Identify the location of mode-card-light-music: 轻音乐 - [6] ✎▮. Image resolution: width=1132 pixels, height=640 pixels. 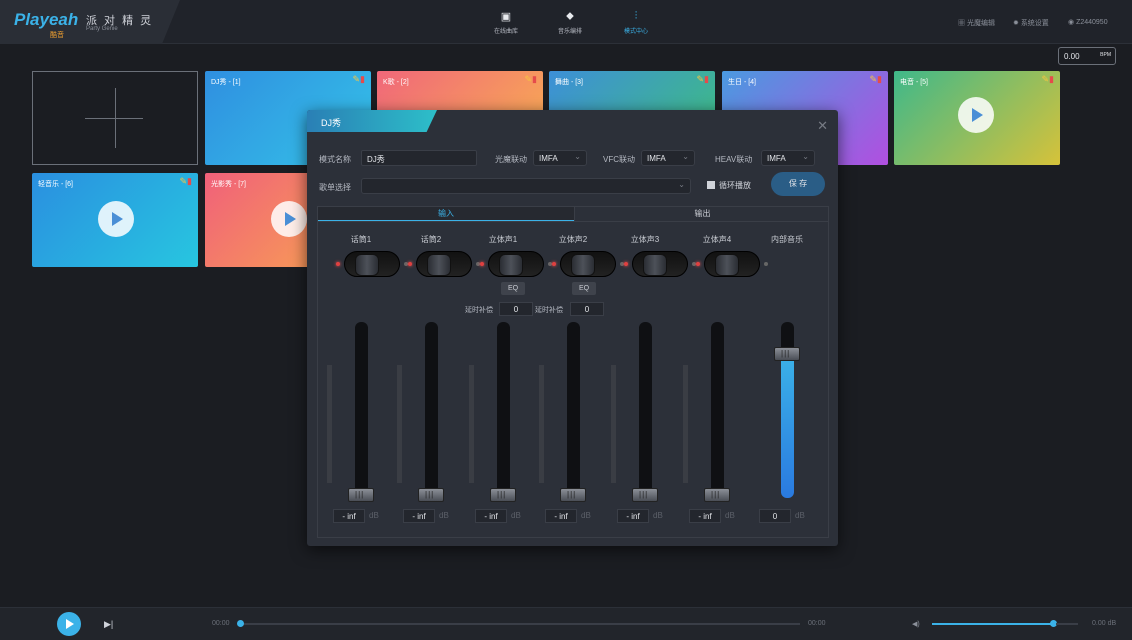
(115, 220).